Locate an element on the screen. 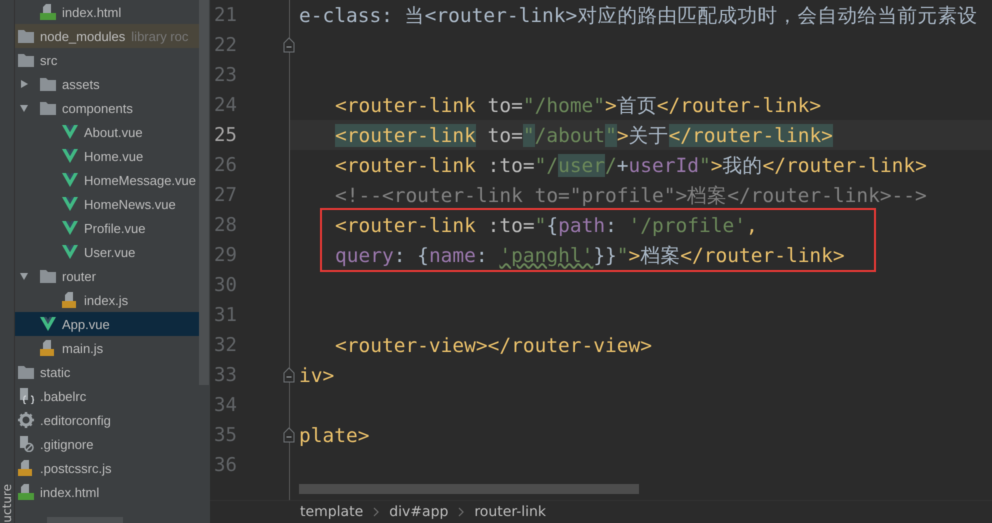 The width and height of the screenshot is (992, 523). line-number: 21 is located at coordinates (225, 15).